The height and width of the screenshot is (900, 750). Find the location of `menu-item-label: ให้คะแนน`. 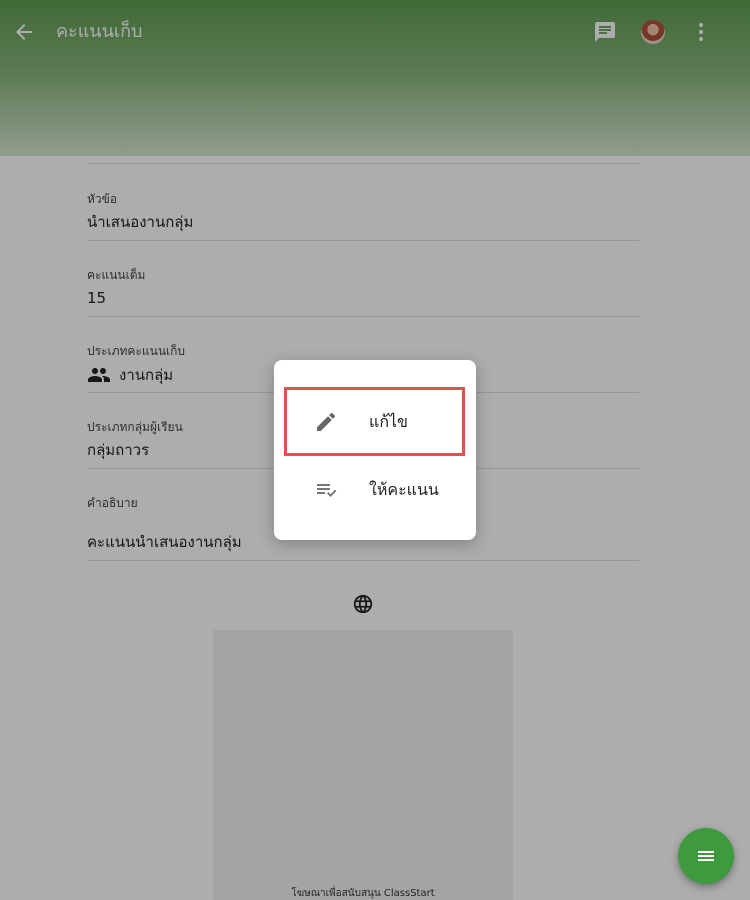

menu-item-label: ให้คะแนน is located at coordinates (404, 489).